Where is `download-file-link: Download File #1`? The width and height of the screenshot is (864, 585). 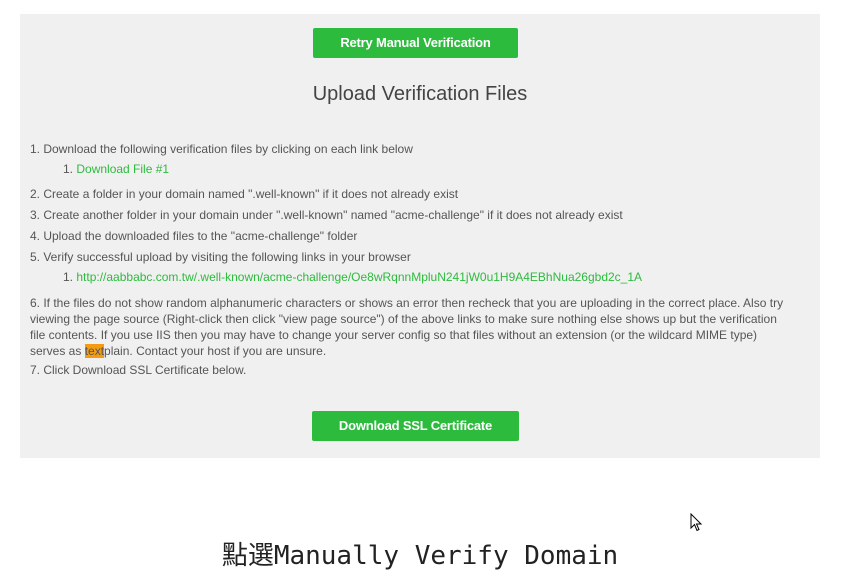
download-file-link: Download File #1 is located at coordinates (122, 169).